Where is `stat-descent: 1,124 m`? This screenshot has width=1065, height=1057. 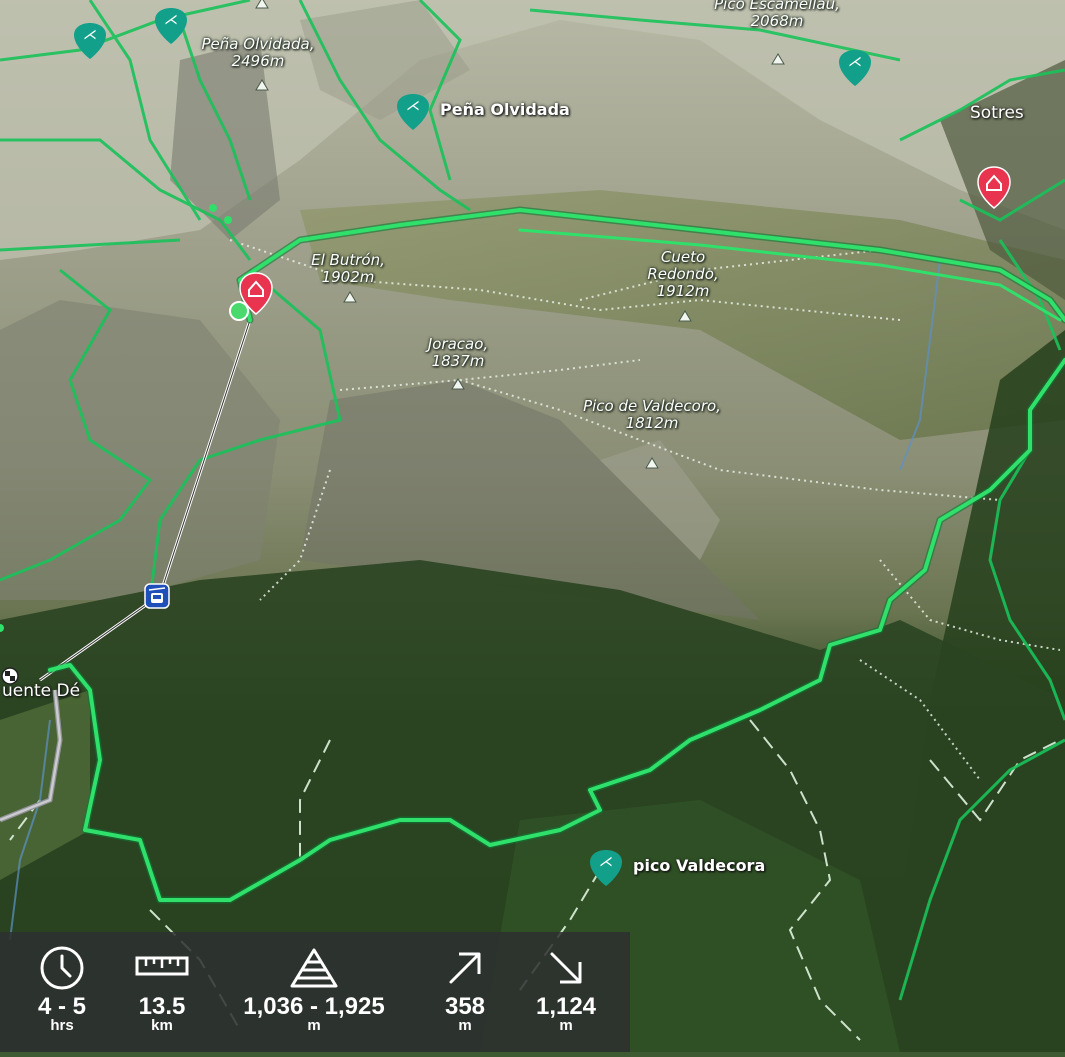 stat-descent: 1,124 m is located at coordinates (566, 992).